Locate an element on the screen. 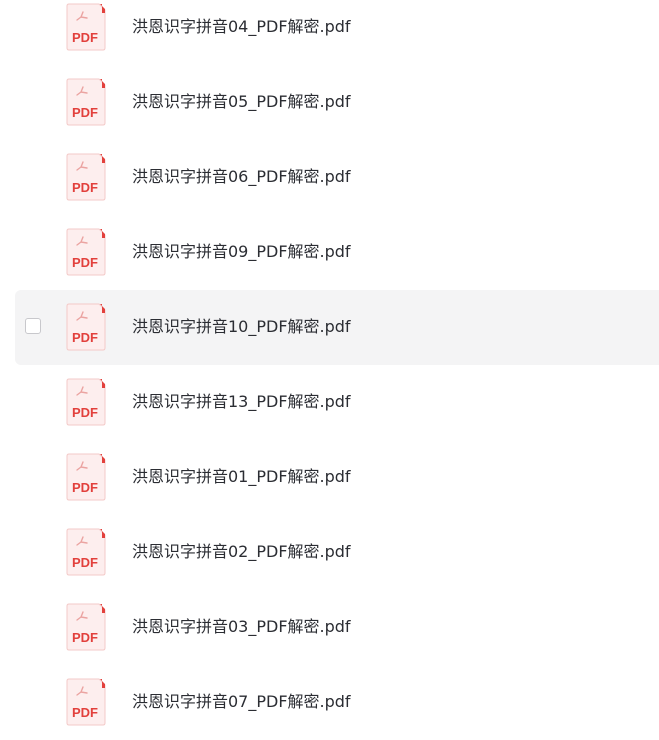  file-name: 洪恩识字拼音02_PDF解密.pdf is located at coordinates (241, 552).